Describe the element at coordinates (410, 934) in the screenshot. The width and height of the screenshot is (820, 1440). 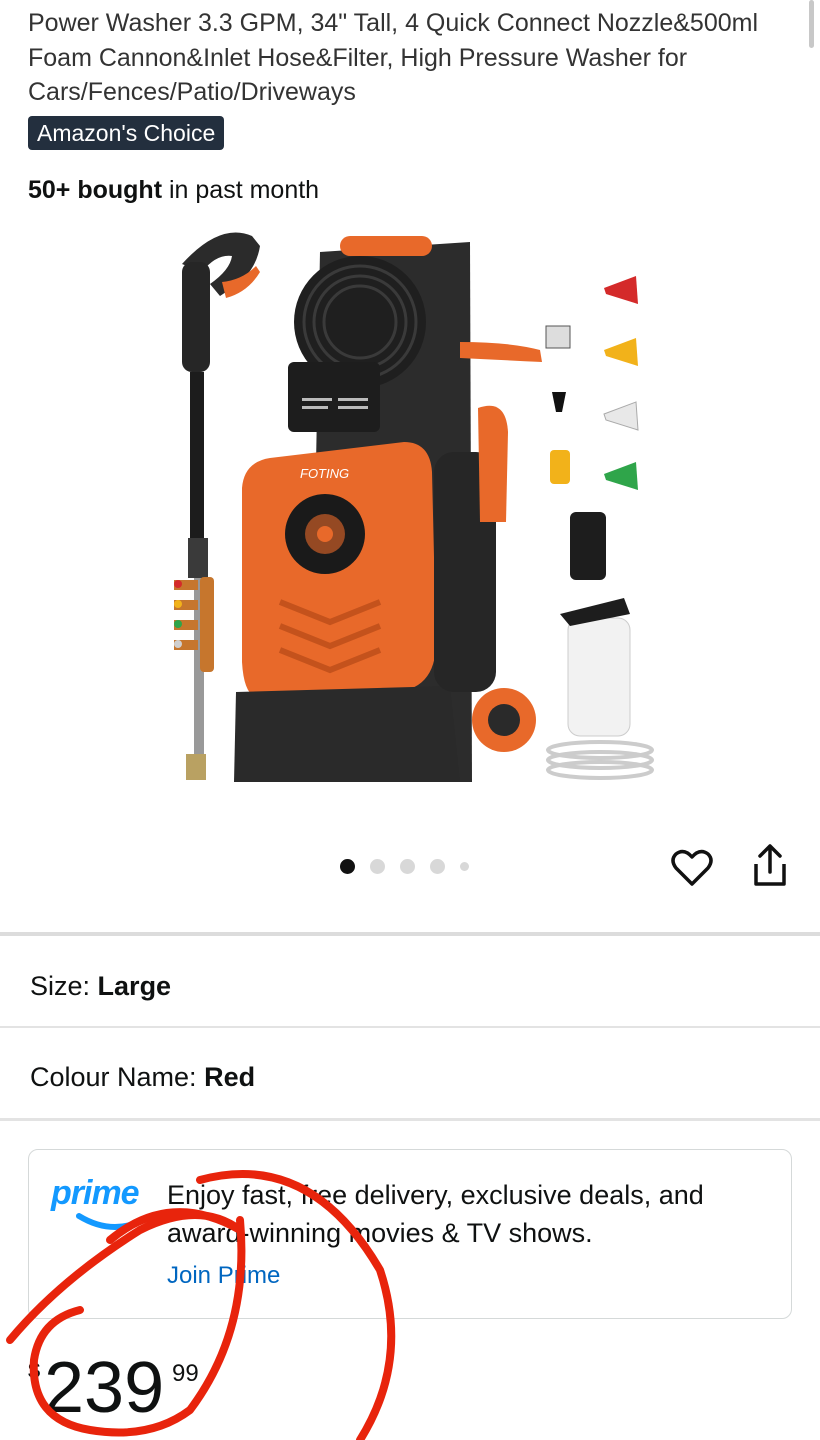
I see `section-divider` at that location.